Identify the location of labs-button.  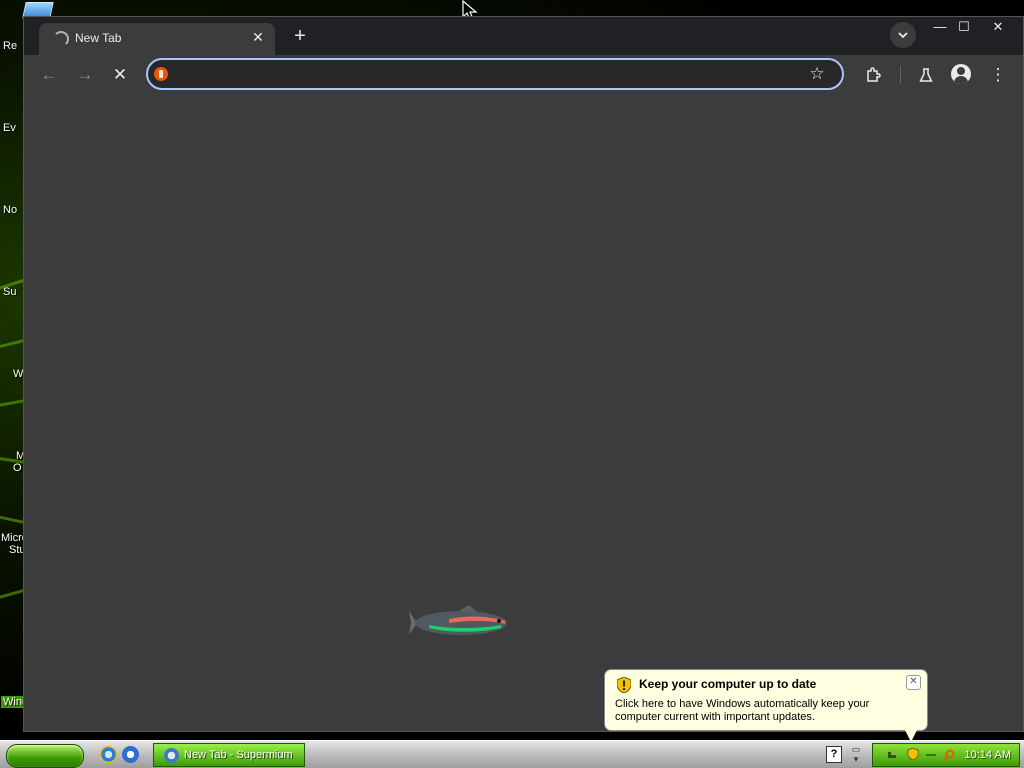
(926, 75).